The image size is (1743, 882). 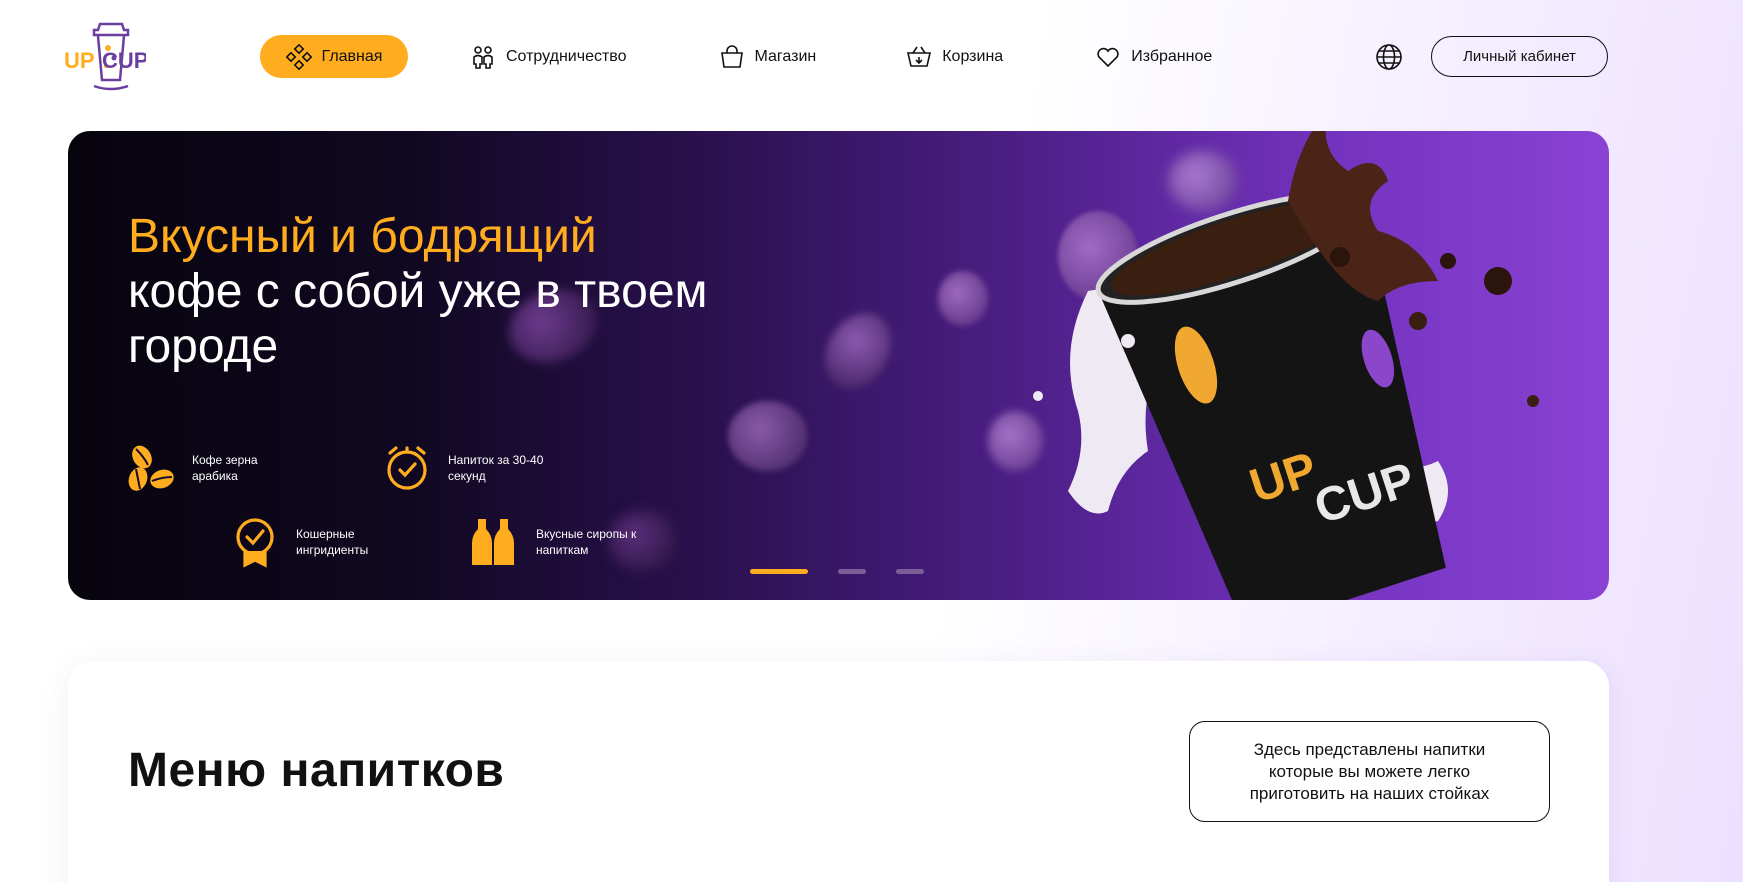 I want to click on heart-icon, so click(x=1108, y=57).